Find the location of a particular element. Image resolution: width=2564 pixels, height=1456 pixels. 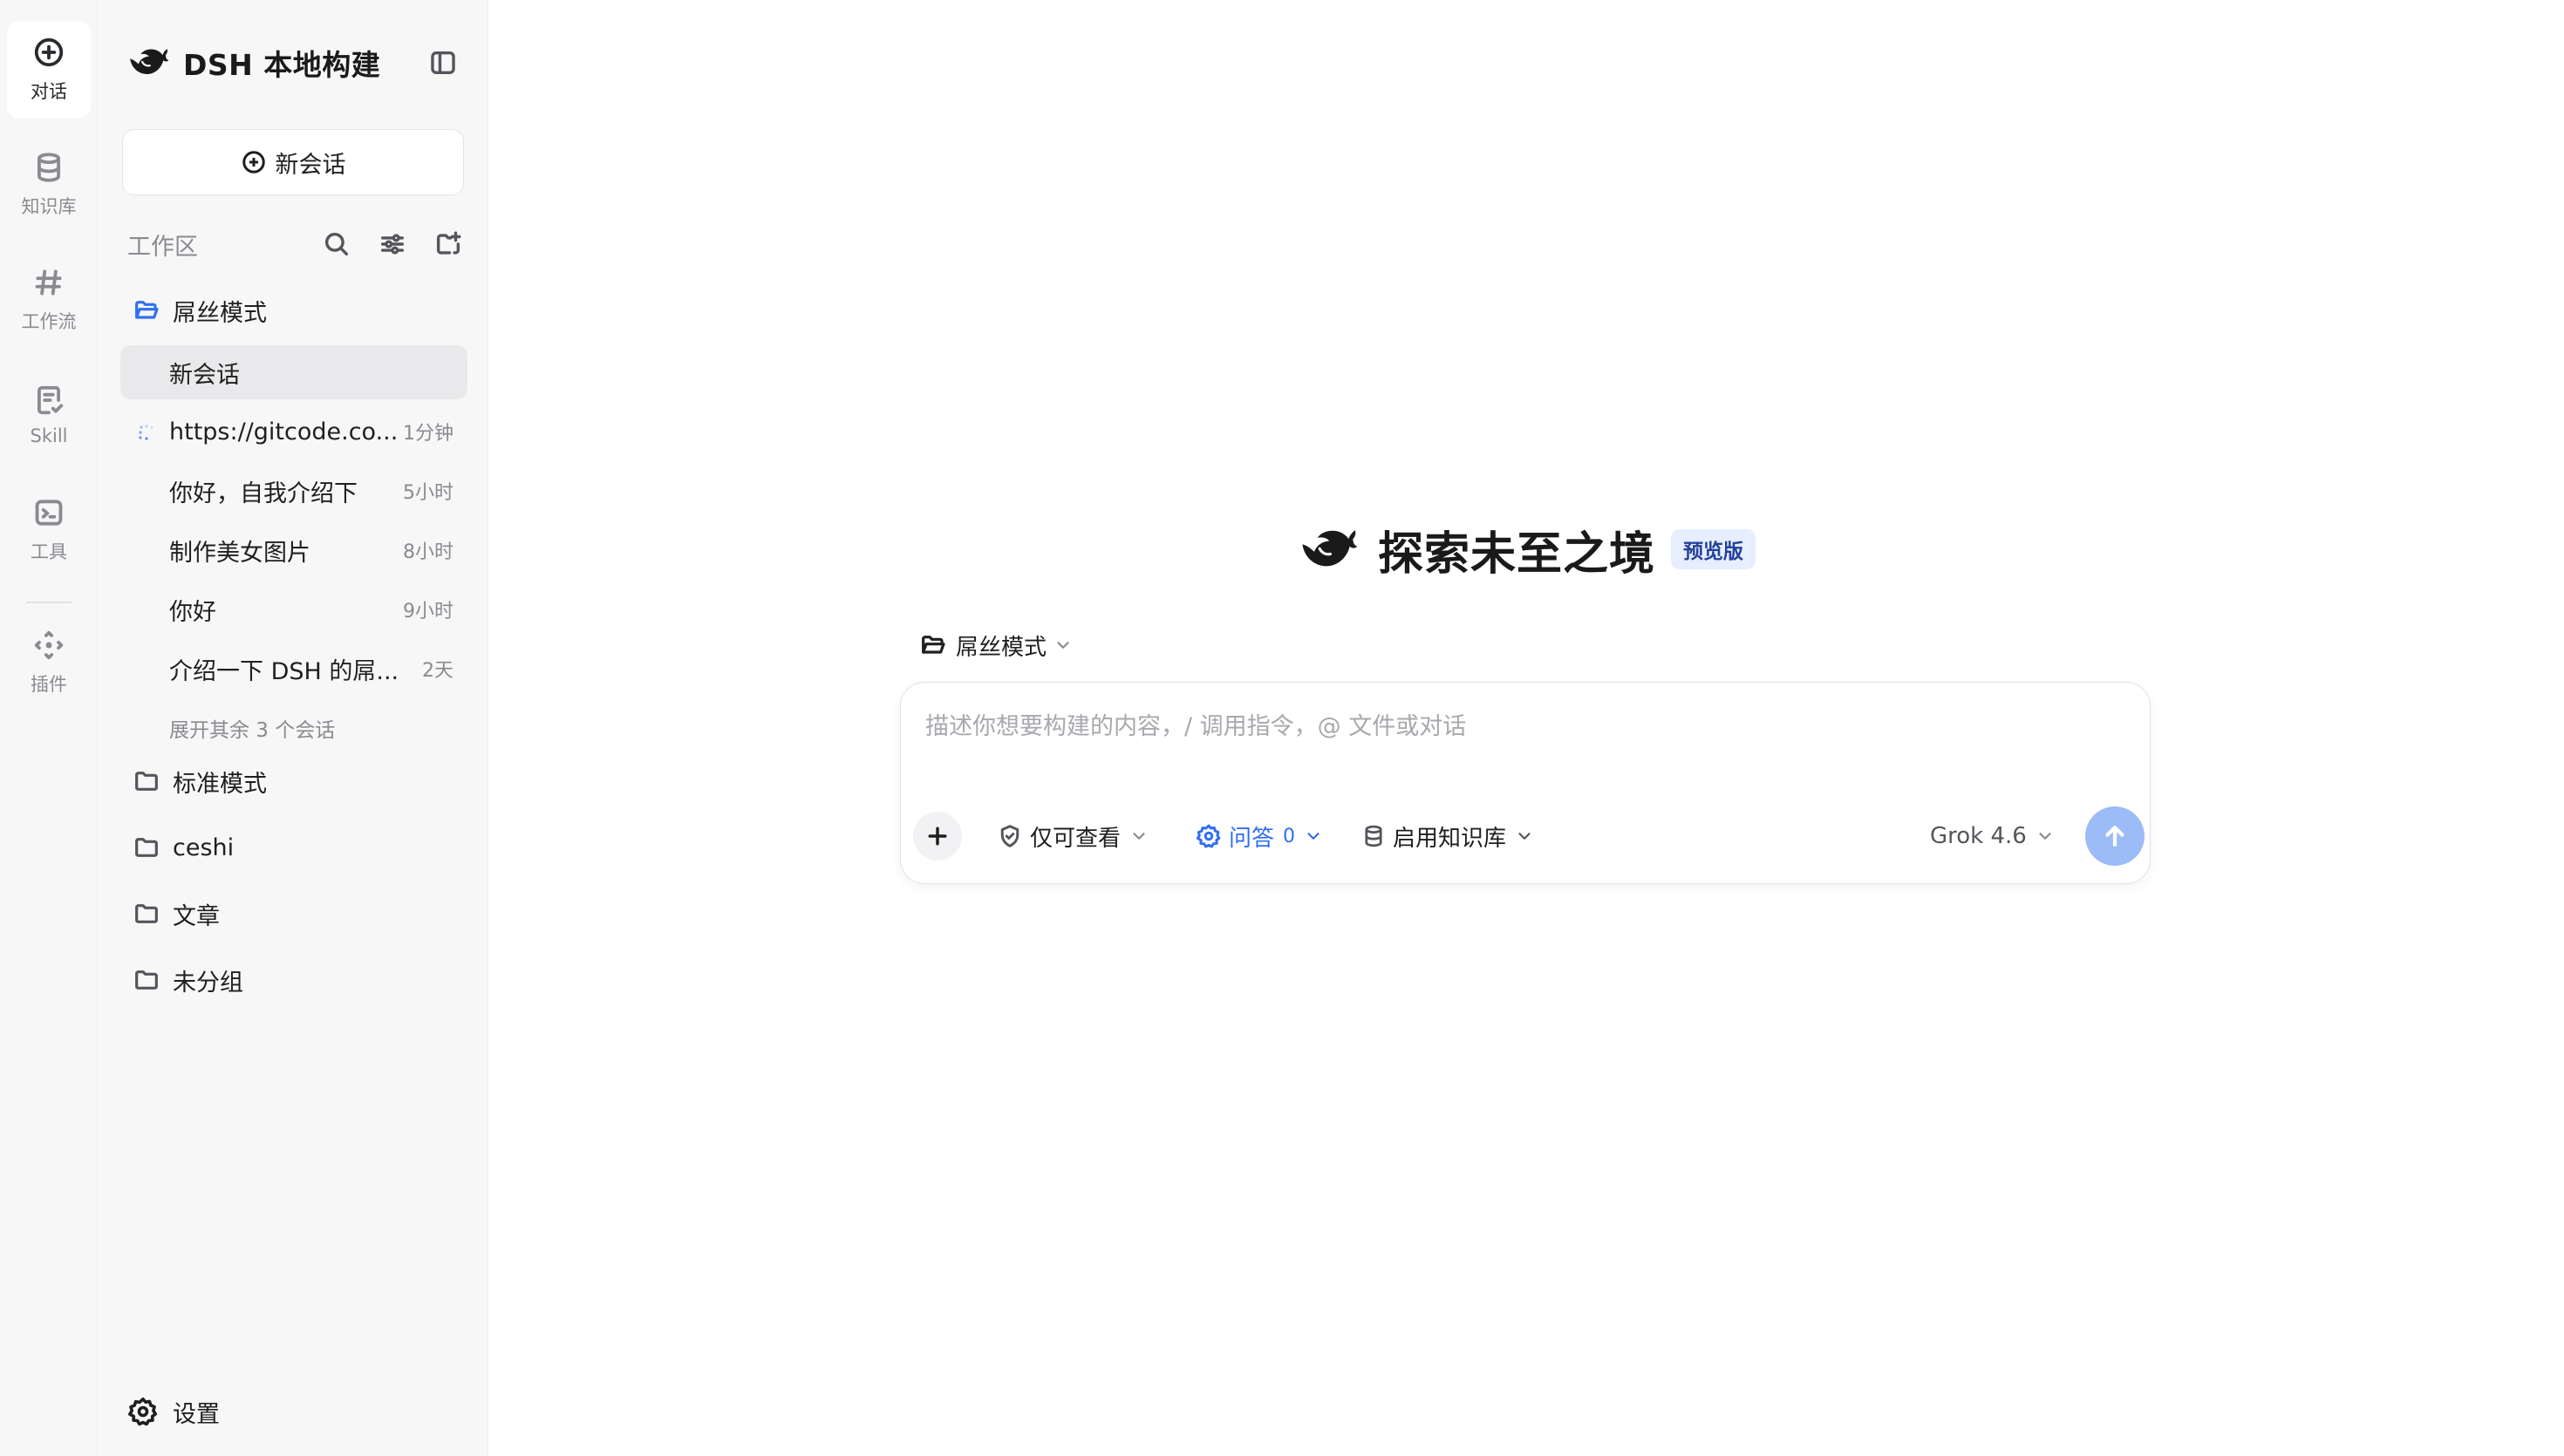

folder-item: 标准模式 is located at coordinates (298, 781).